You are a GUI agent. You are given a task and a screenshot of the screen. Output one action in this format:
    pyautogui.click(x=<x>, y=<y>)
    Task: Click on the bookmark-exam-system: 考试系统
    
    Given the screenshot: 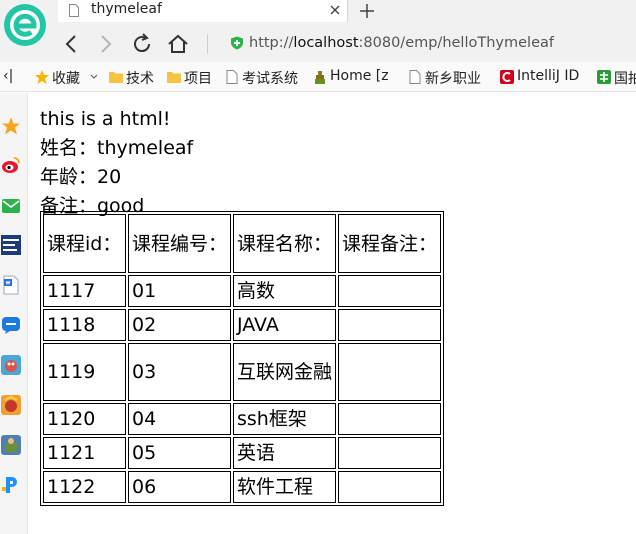 What is the action you would take?
    pyautogui.click(x=266, y=77)
    